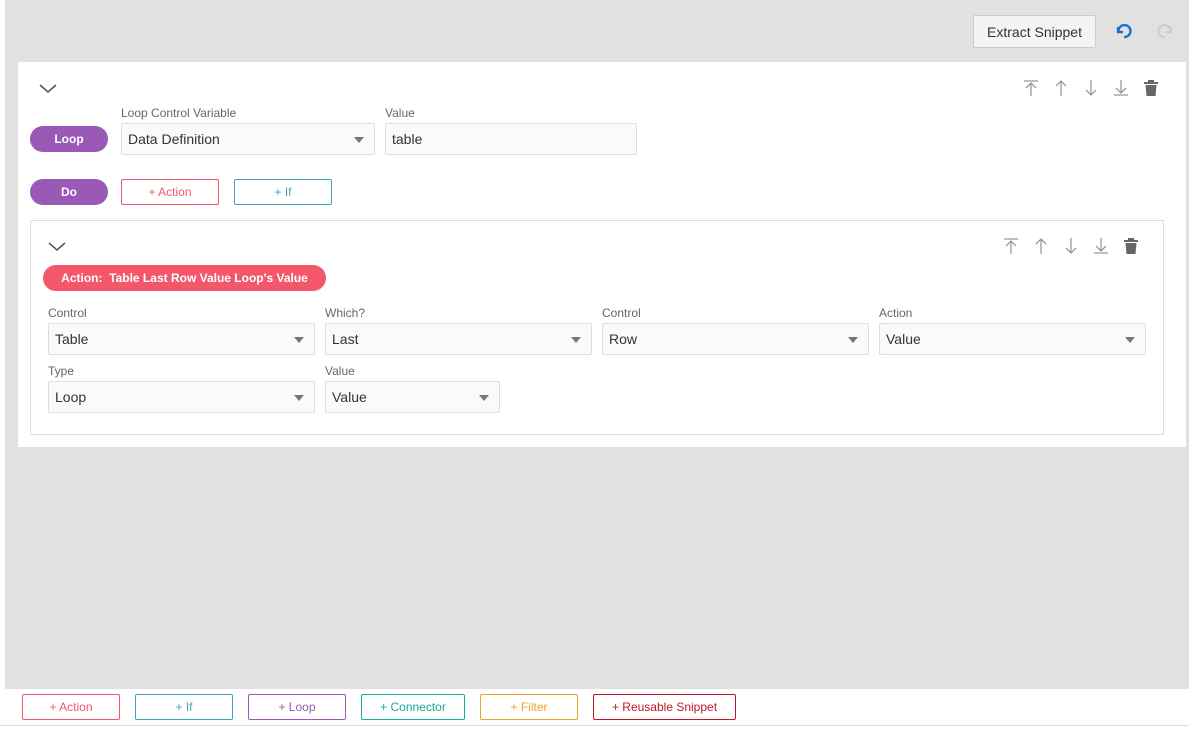 This screenshot has height=739, width=1189. Describe the element at coordinates (413, 707) in the screenshot. I see `add-connector-button: + Connector` at that location.